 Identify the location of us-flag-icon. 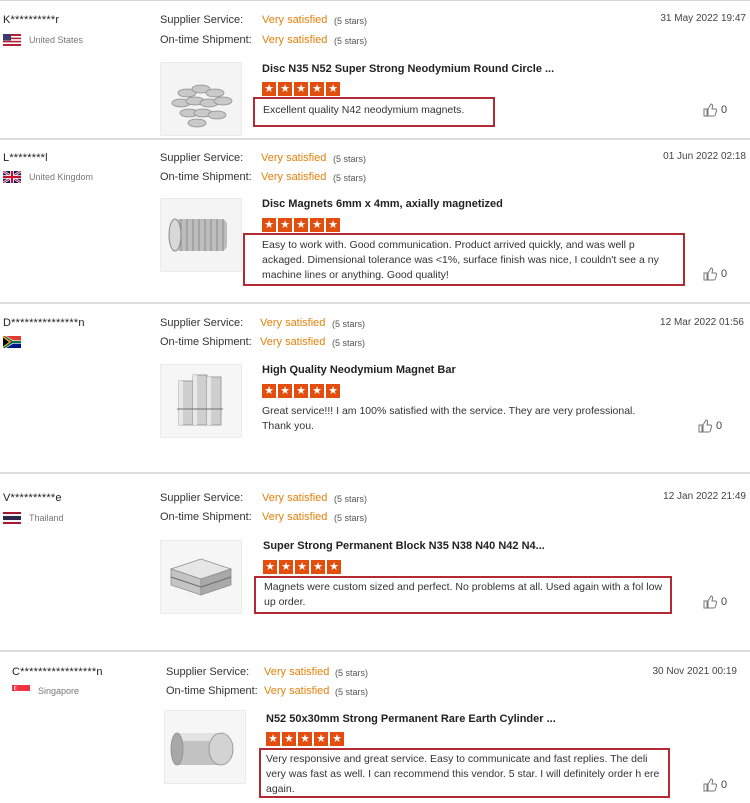
(12, 40).